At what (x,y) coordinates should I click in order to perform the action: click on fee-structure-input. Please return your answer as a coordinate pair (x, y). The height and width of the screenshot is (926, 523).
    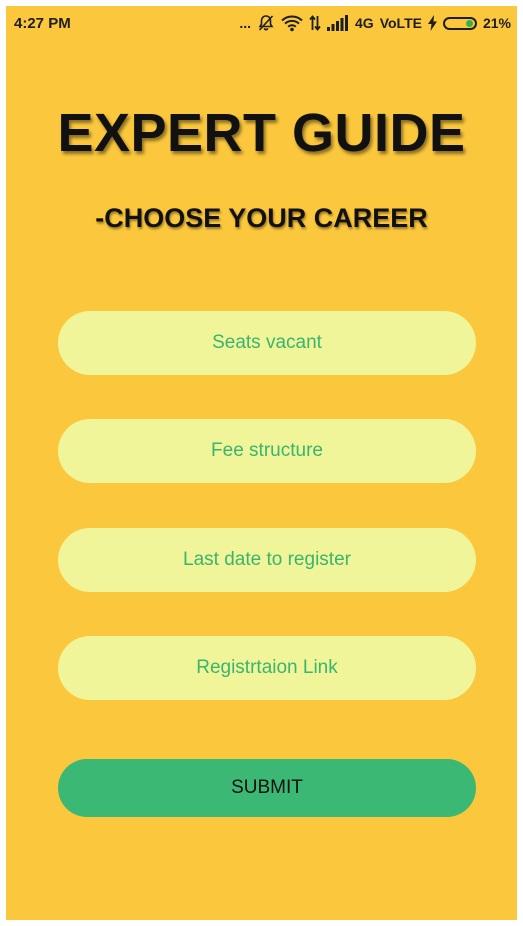
    Looking at the image, I should click on (267, 451).